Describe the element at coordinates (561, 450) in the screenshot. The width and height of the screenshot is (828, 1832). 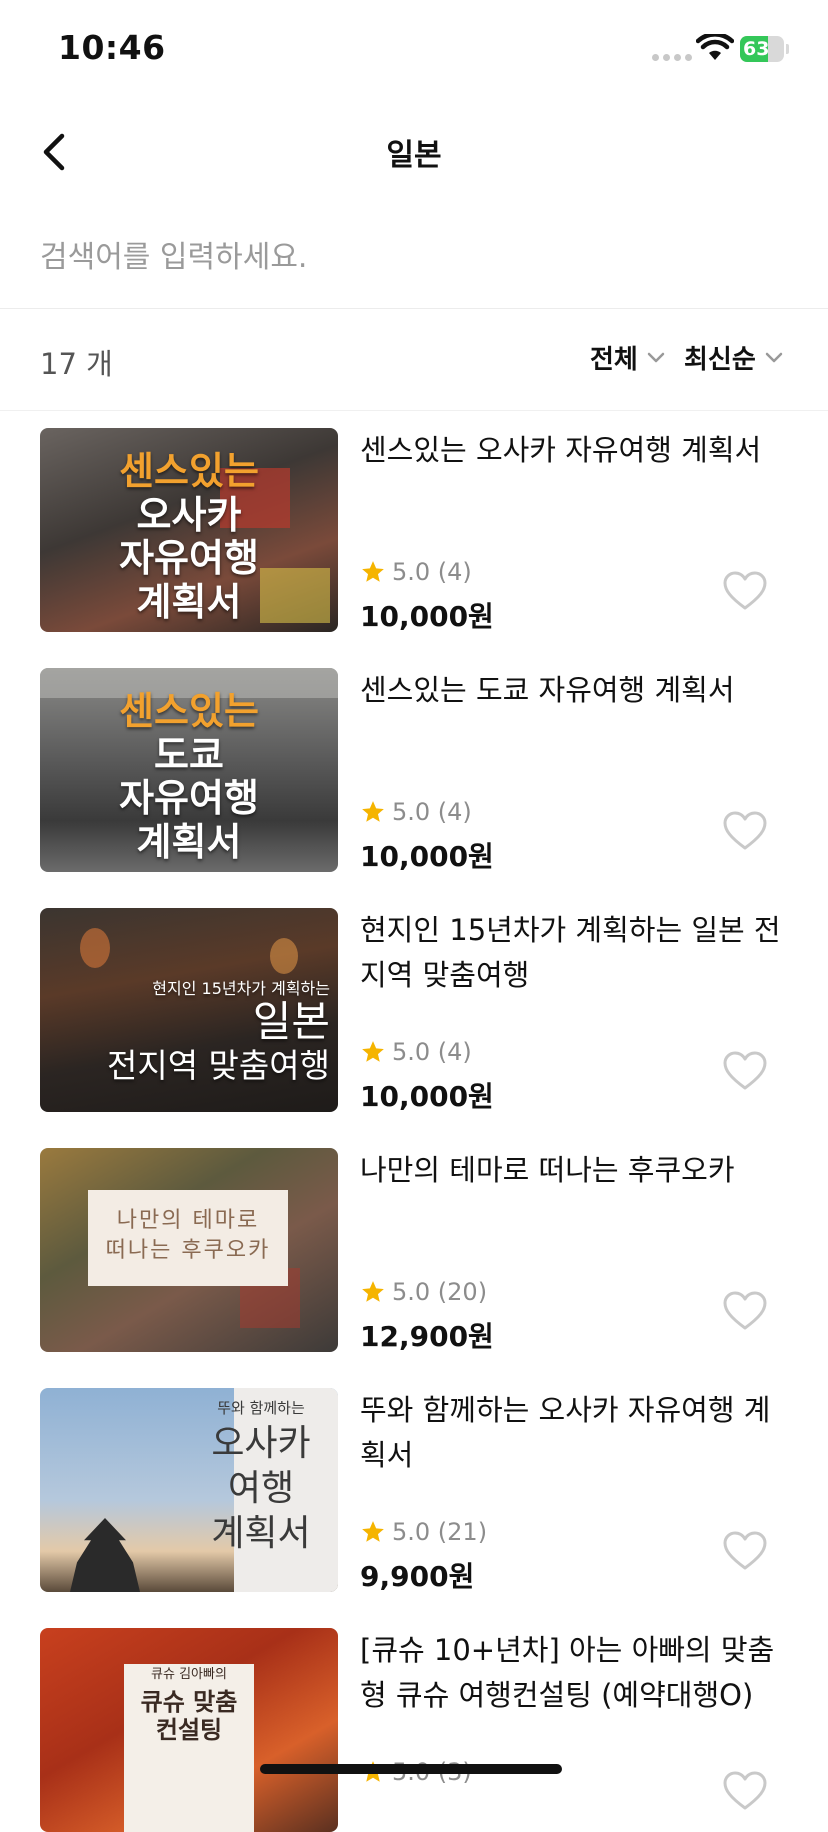
I see `item-title: 센스있는 오사카 자유여행 계획서` at that location.